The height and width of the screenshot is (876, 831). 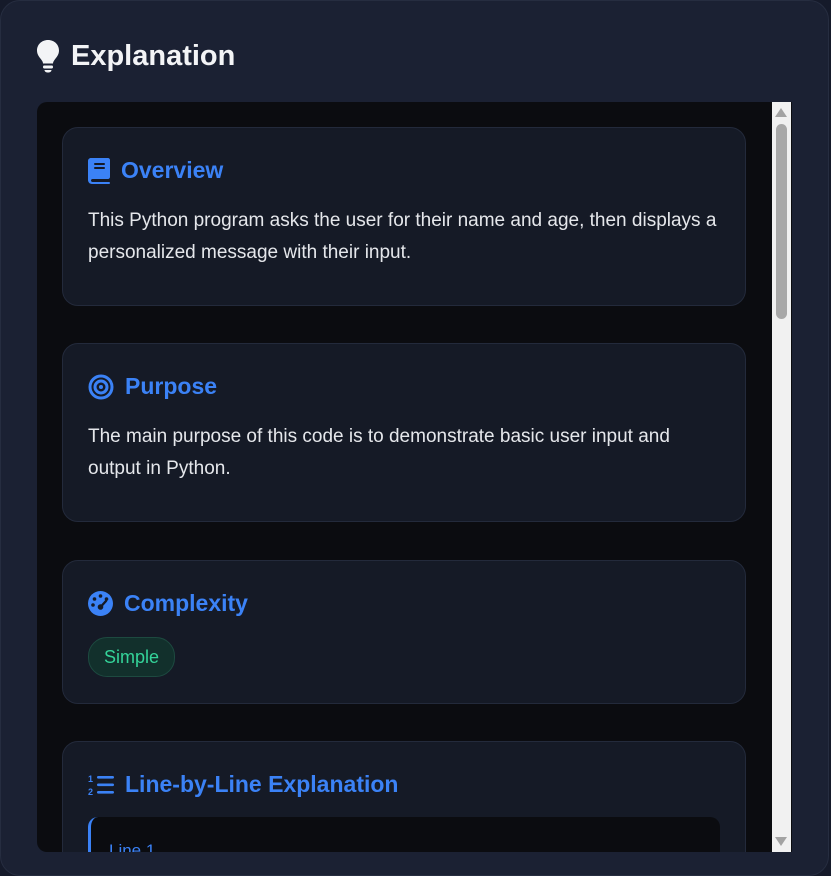 What do you see at coordinates (781, 477) in the screenshot?
I see `vertical-scrollbar` at bounding box center [781, 477].